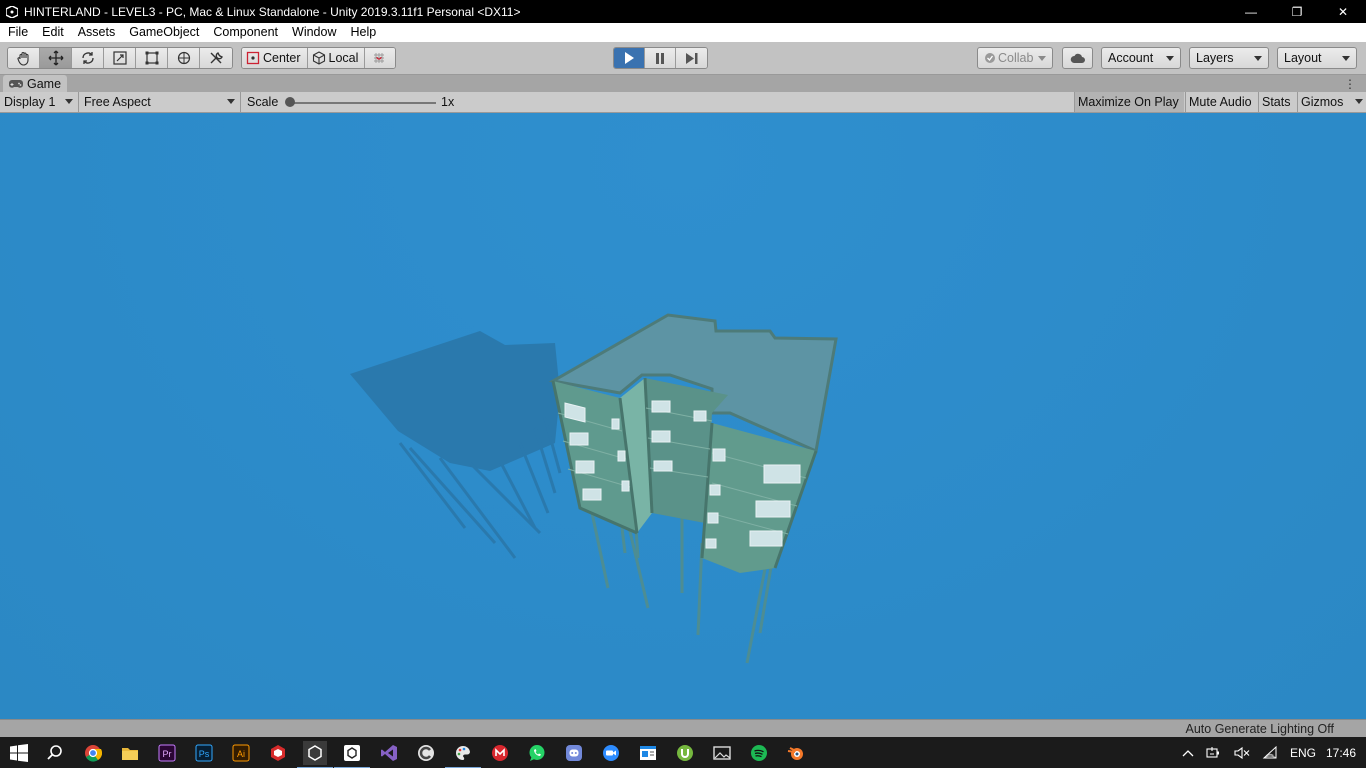 This screenshot has height=768, width=1366. I want to click on display-dropdown: Display 1, so click(39, 102).